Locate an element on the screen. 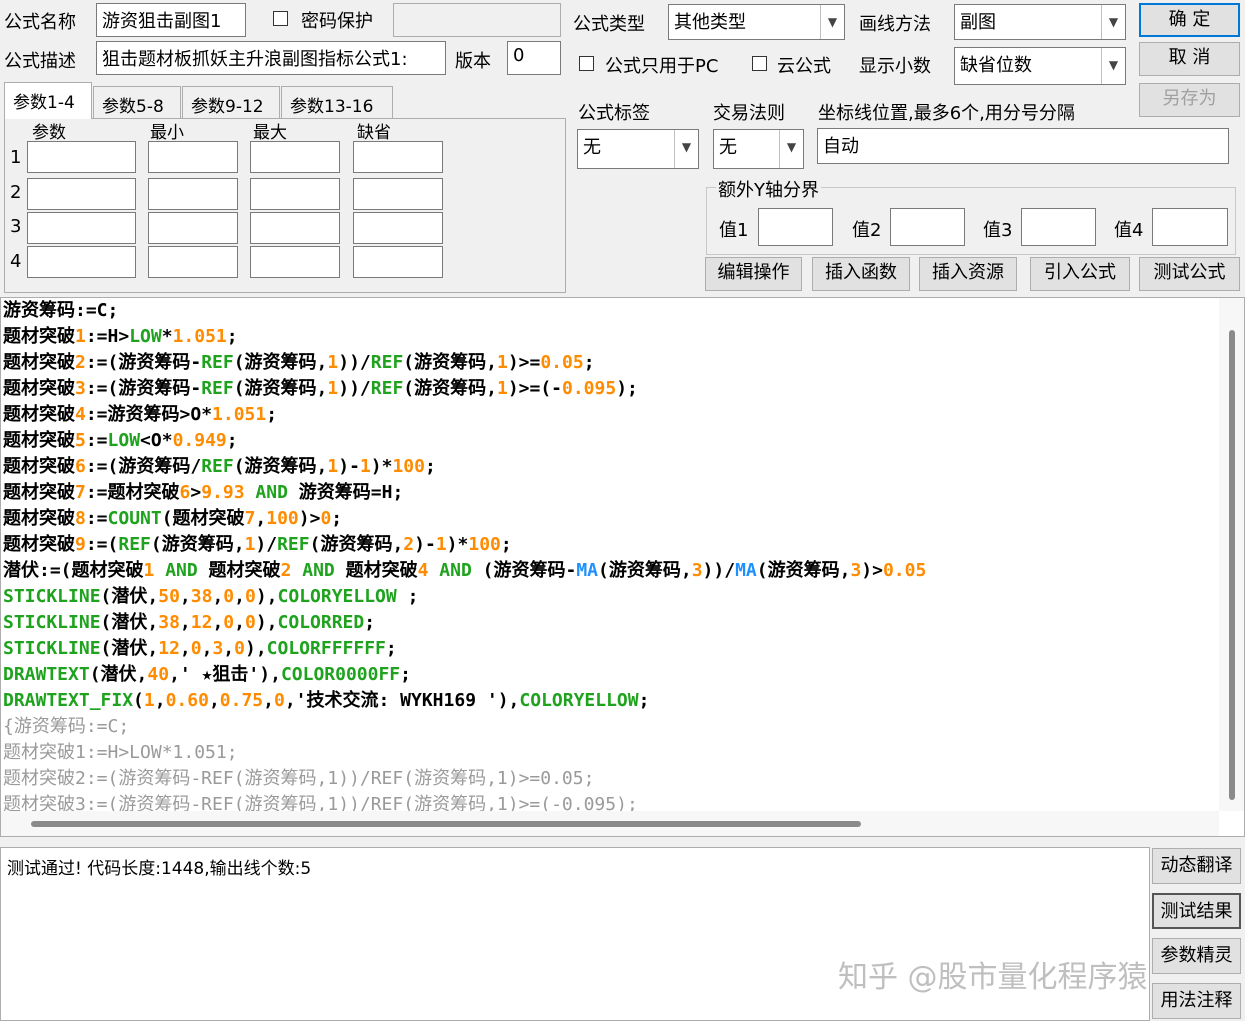  formula-desc-label: 公式描述 is located at coordinates (40, 61).